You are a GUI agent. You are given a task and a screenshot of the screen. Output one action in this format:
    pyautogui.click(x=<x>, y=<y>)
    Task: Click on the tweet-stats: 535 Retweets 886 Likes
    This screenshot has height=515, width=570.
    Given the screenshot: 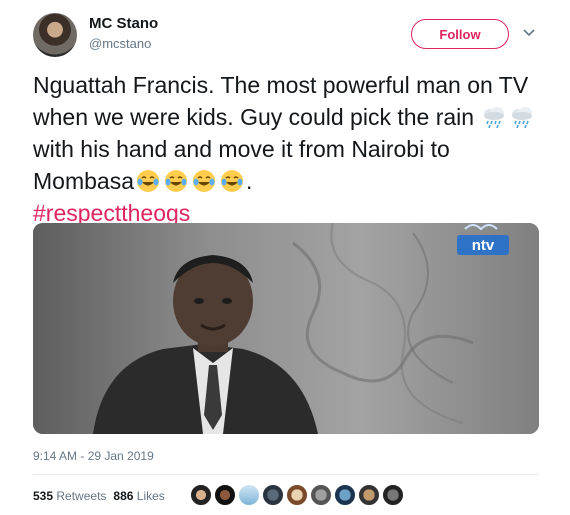 What is the action you would take?
    pyautogui.click(x=99, y=496)
    